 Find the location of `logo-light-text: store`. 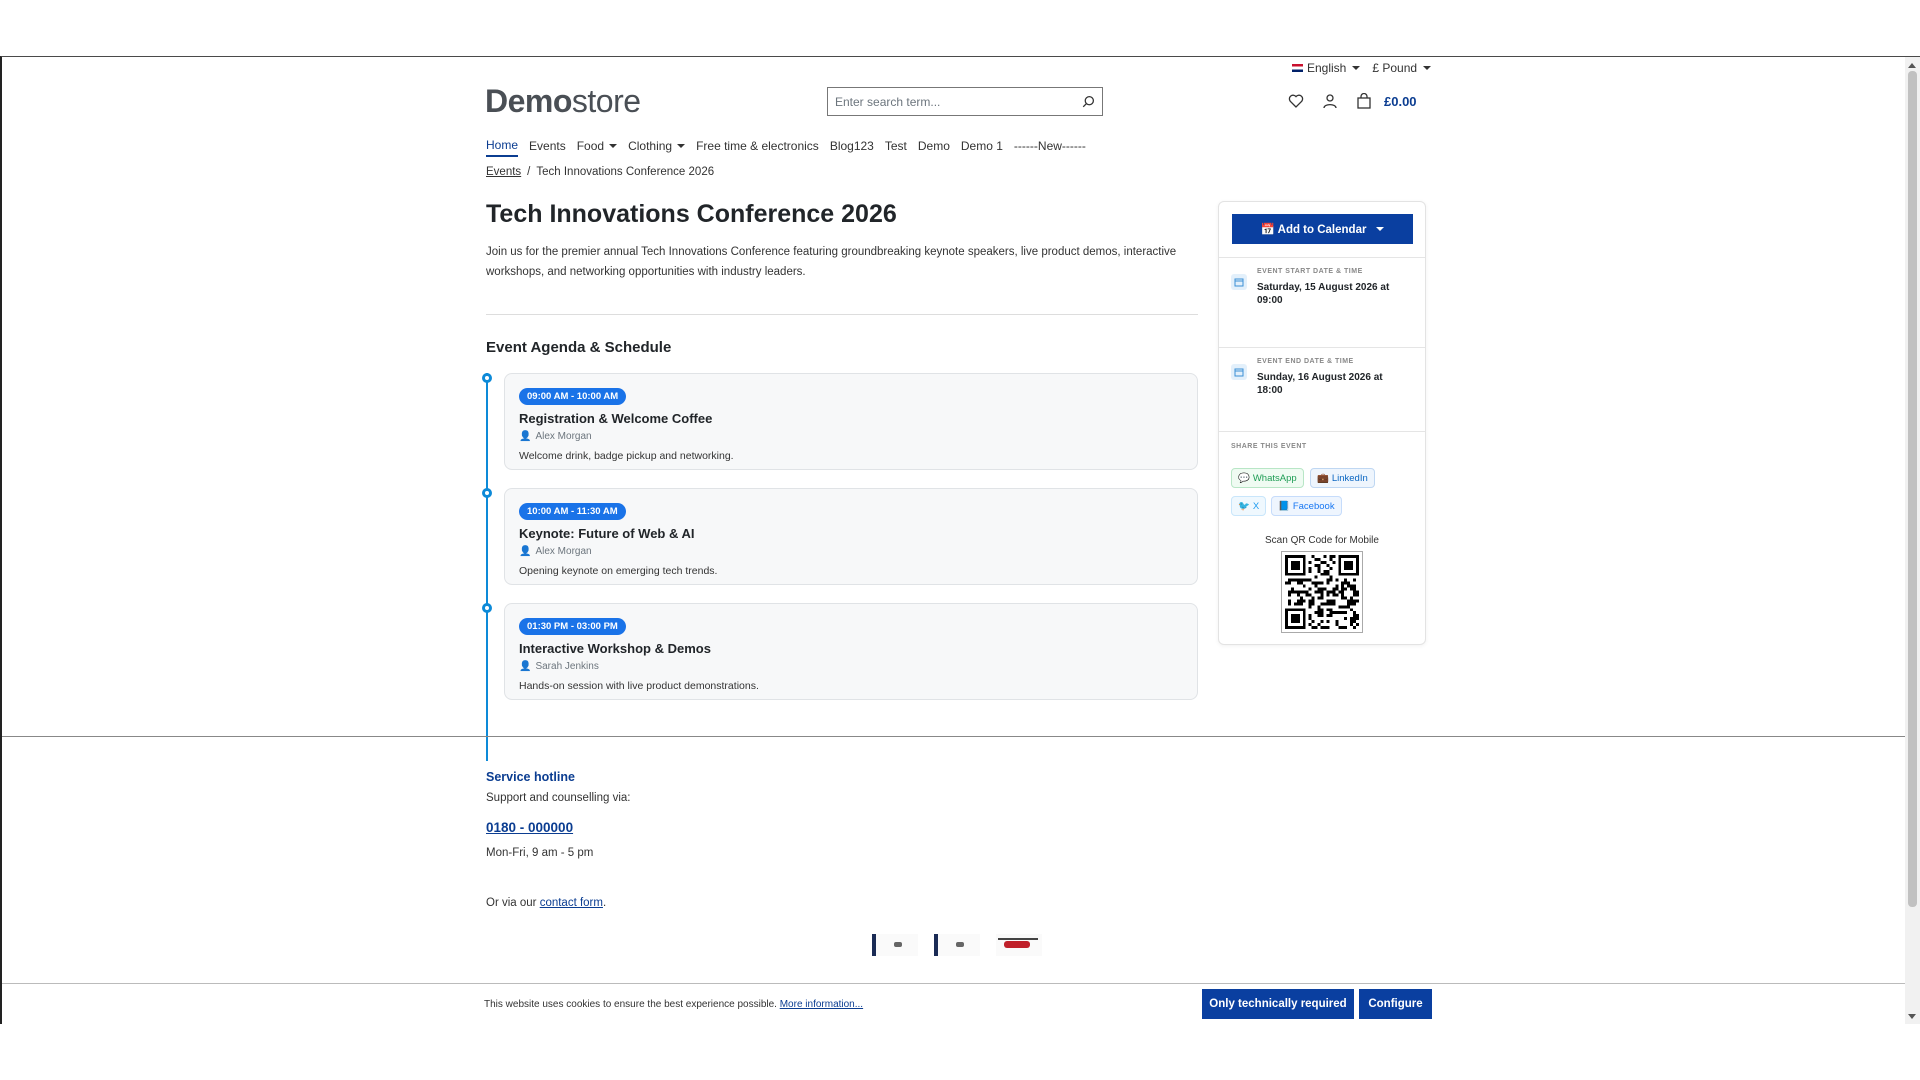

logo-light-text: store is located at coordinates (606, 101).